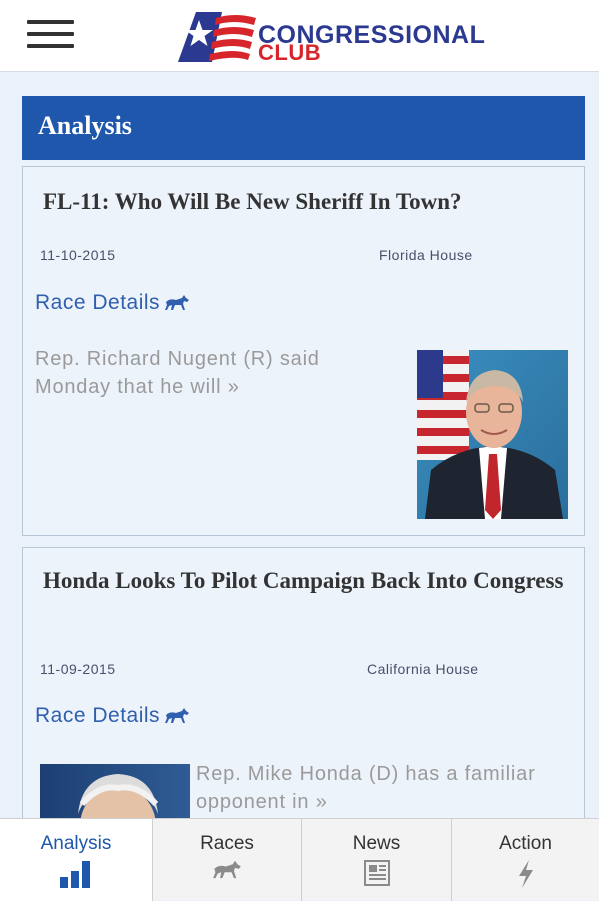 This screenshot has height=901, width=599. Describe the element at coordinates (78, 255) in the screenshot. I see `article-date: 11-10-2015` at that location.